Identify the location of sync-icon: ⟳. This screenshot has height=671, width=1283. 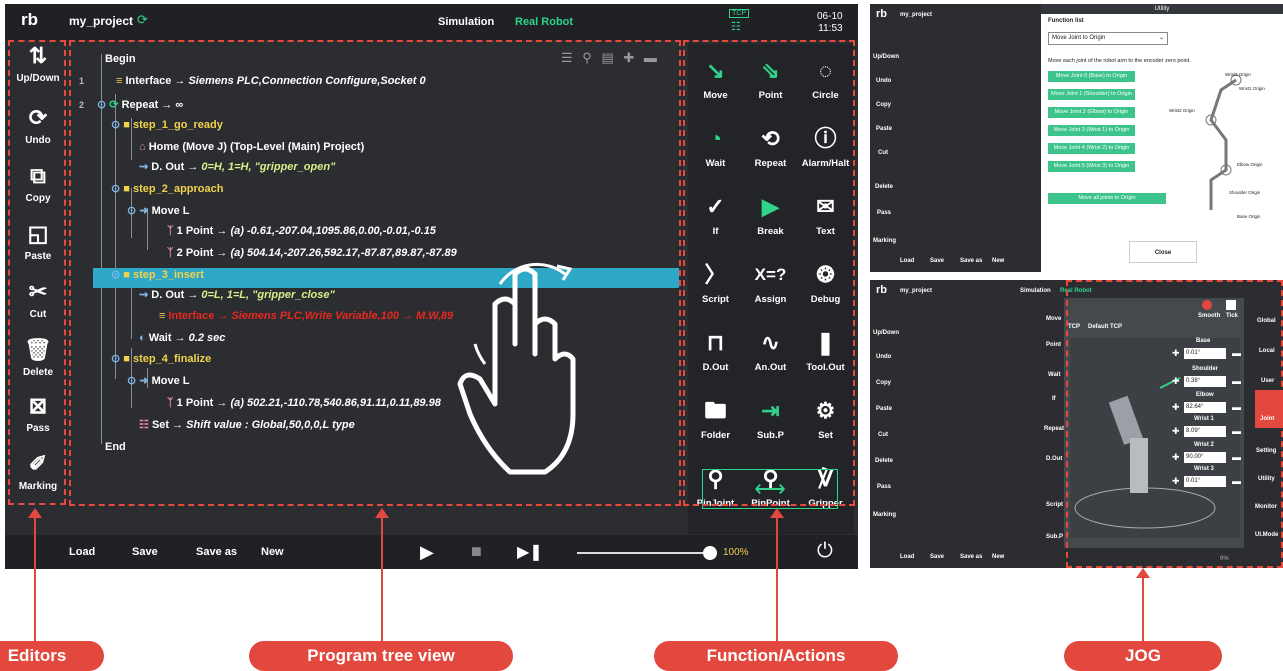
(142, 20).